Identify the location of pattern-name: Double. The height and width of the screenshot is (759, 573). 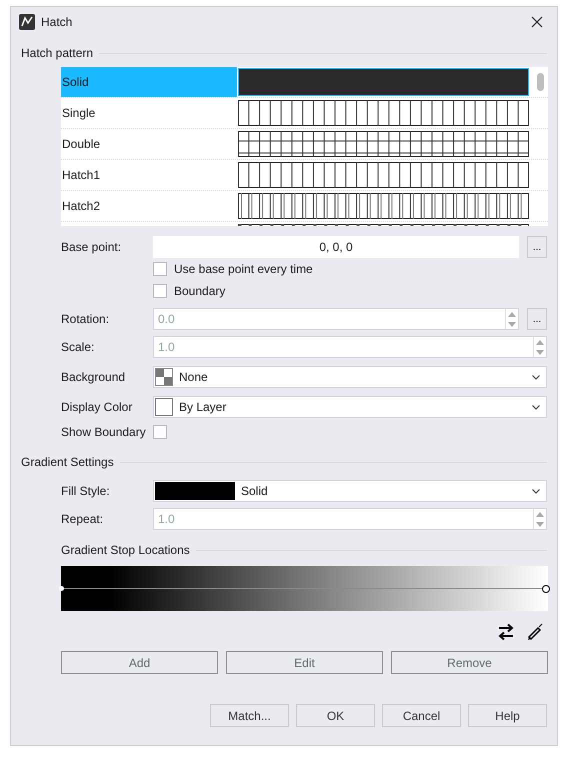
(149, 144).